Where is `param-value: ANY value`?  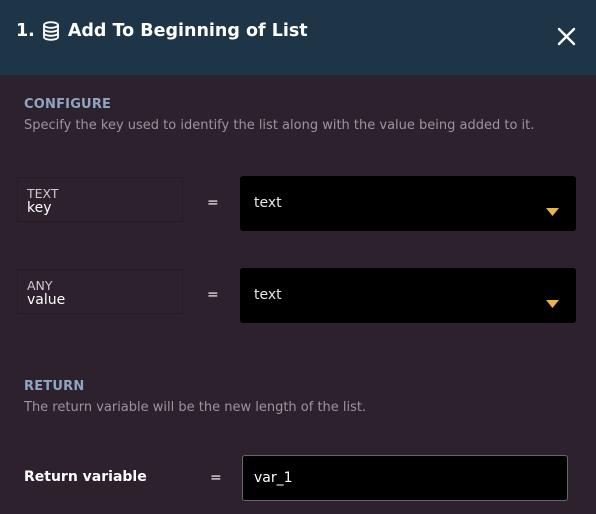 param-value: ANY value is located at coordinates (100, 291).